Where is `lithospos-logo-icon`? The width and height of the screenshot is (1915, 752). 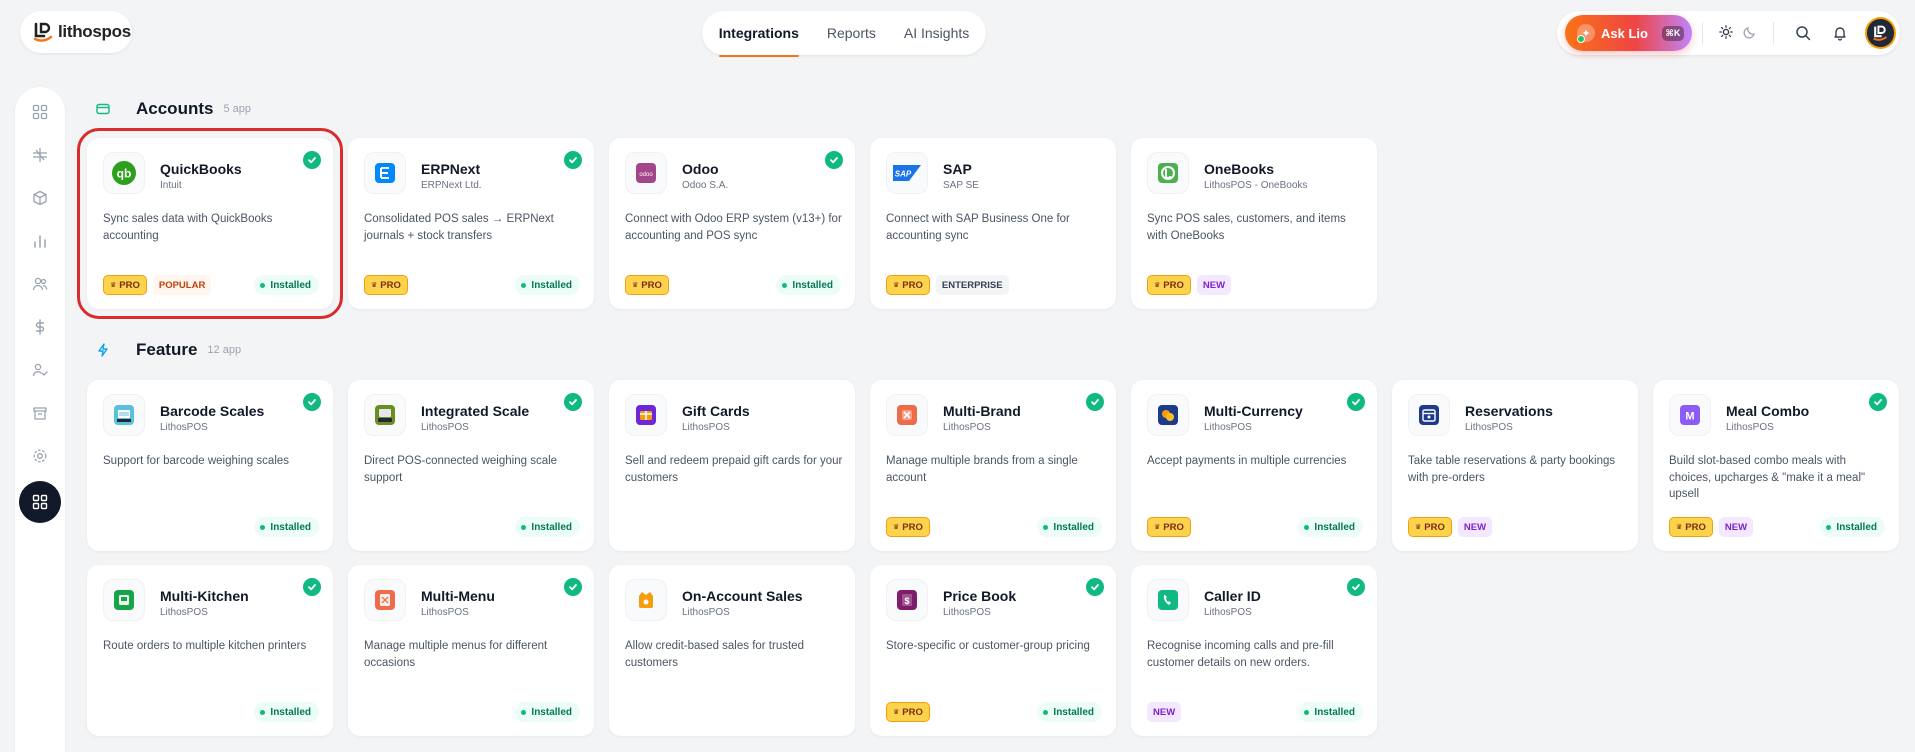 lithospos-logo-icon is located at coordinates (43, 32).